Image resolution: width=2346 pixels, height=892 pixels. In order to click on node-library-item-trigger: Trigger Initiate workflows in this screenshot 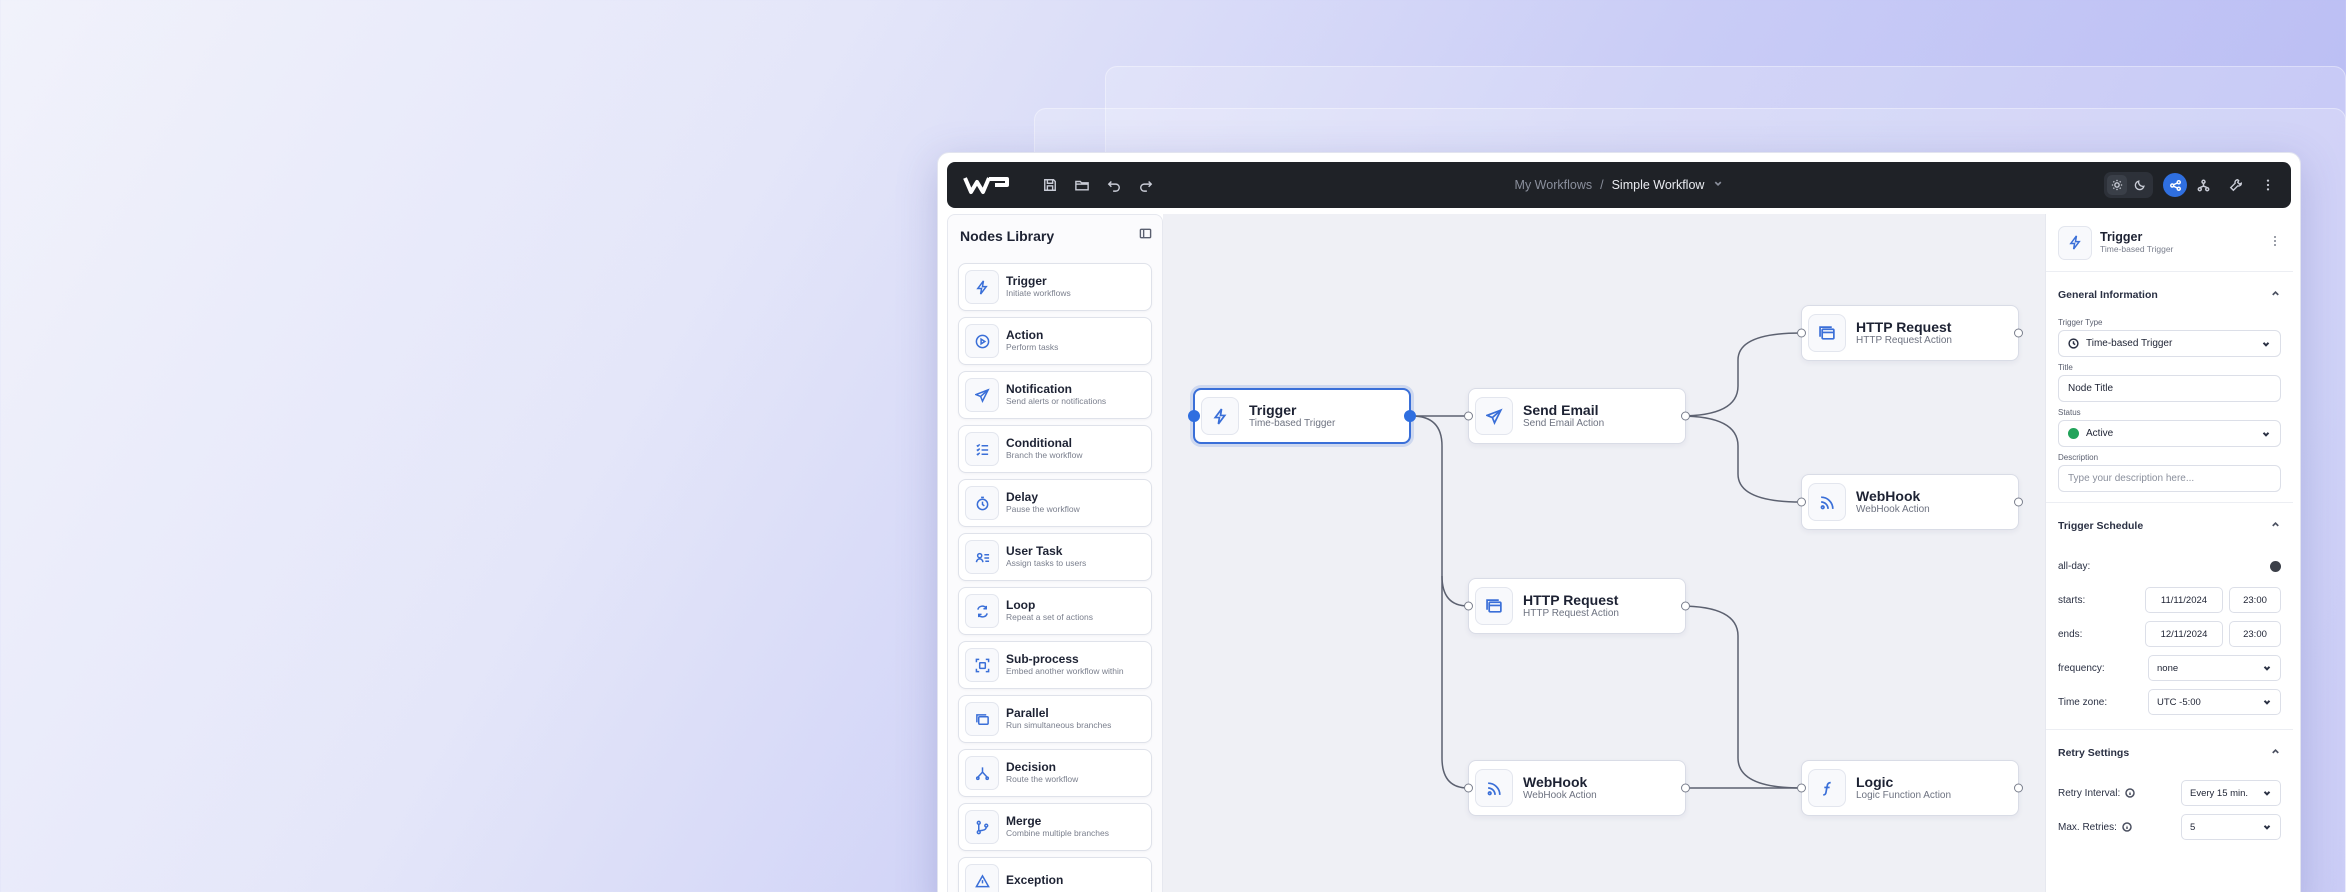, I will do `click(1055, 287)`.